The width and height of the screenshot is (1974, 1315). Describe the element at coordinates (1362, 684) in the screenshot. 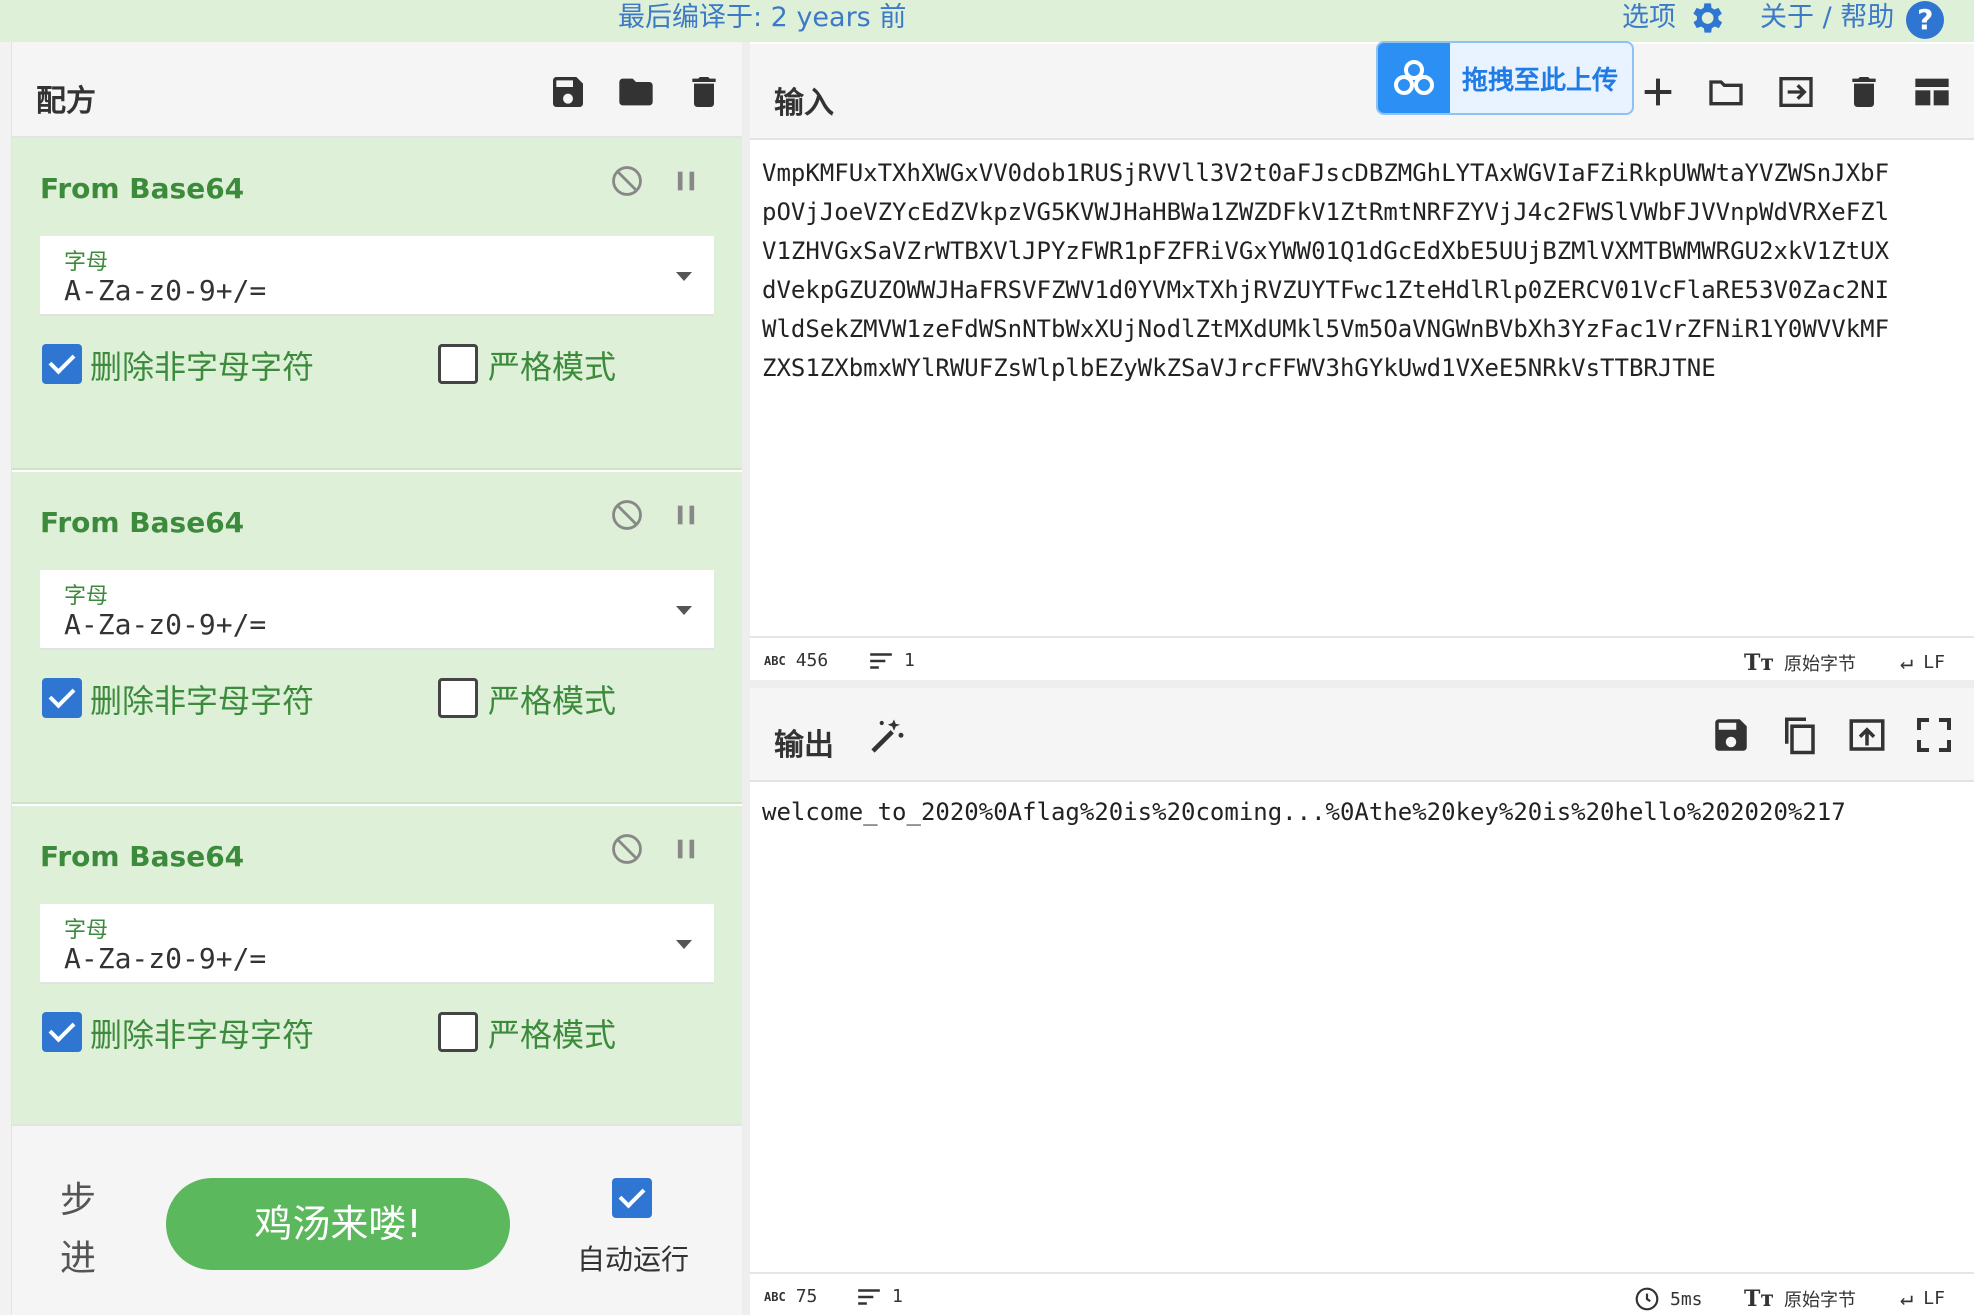

I see `row-resizer` at that location.